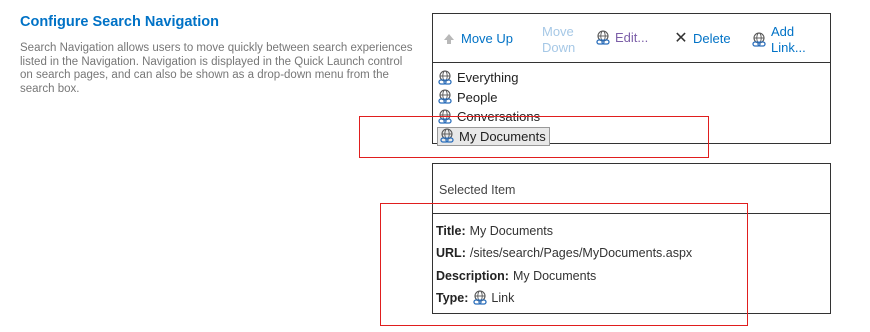 The width and height of the screenshot is (870, 332). I want to click on move-down-label: Move Down, so click(559, 39).